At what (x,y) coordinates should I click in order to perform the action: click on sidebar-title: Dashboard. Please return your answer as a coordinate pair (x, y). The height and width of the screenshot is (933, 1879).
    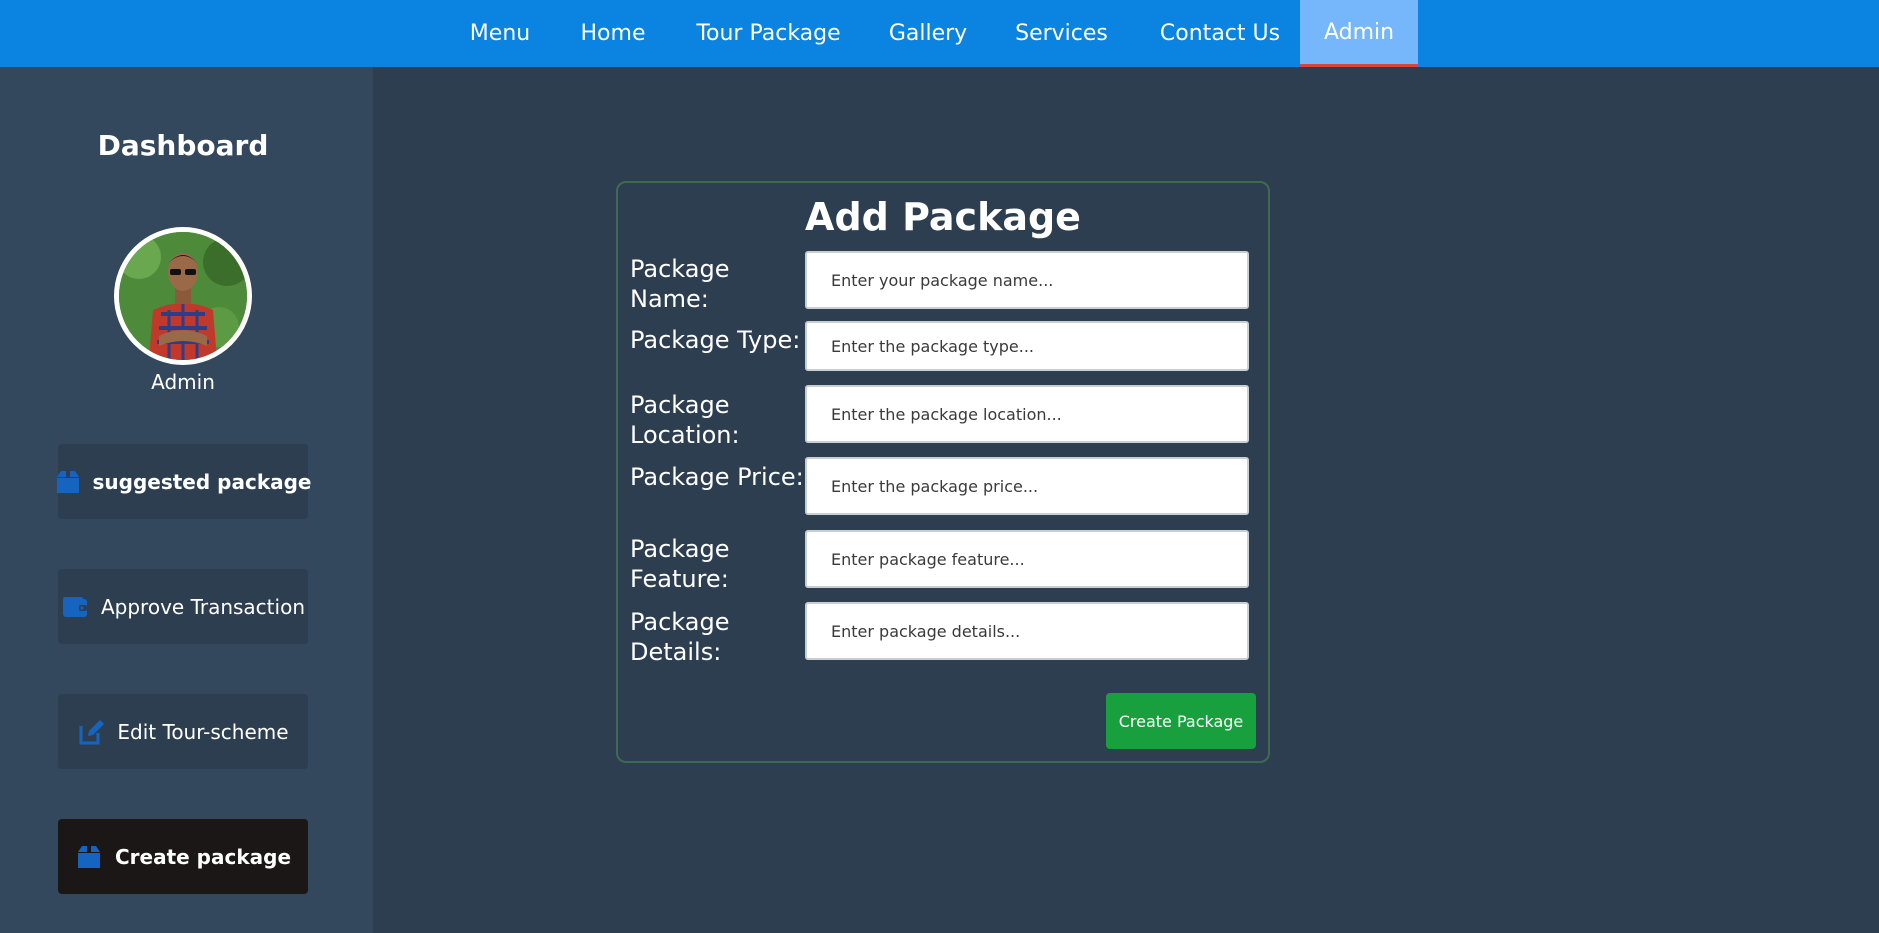
    Looking at the image, I should click on (183, 145).